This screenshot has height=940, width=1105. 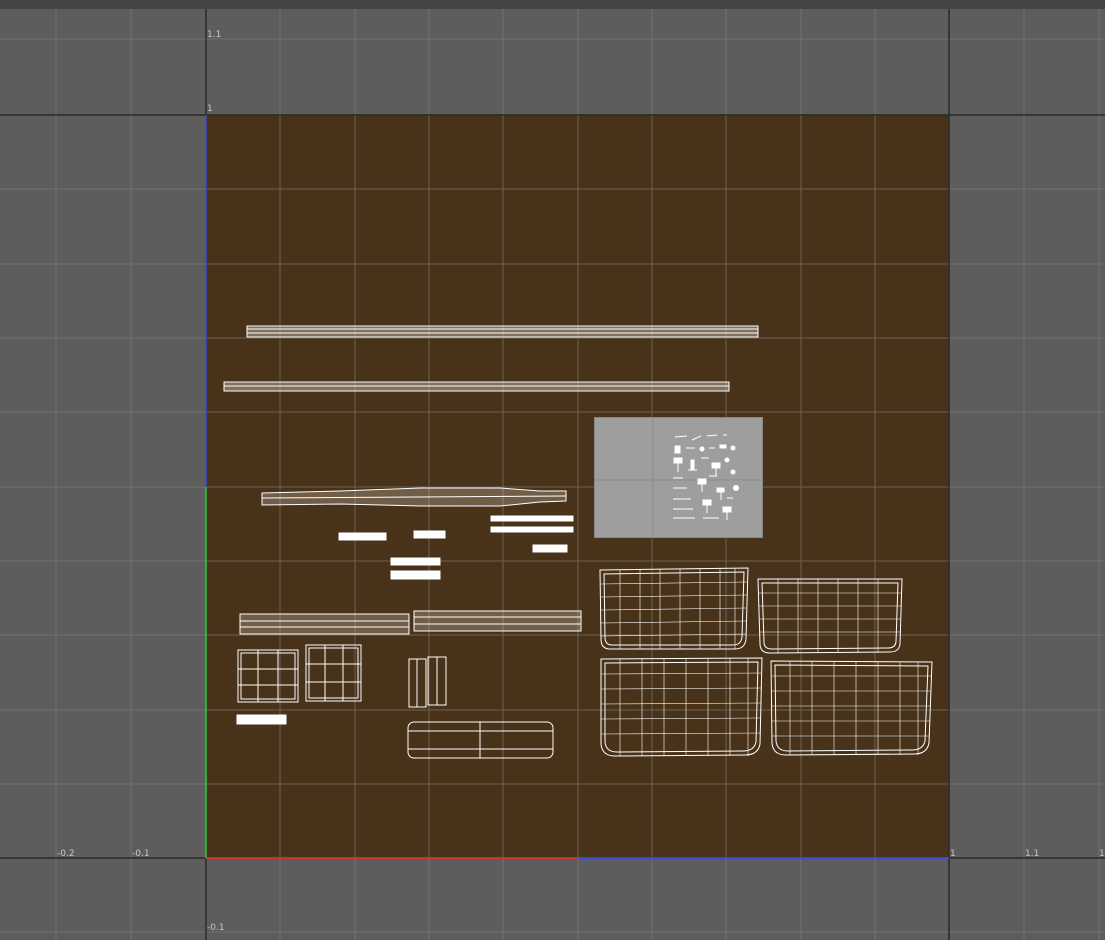 I want to click on tick-label-u-1-2: 1, so click(x=1102, y=854).